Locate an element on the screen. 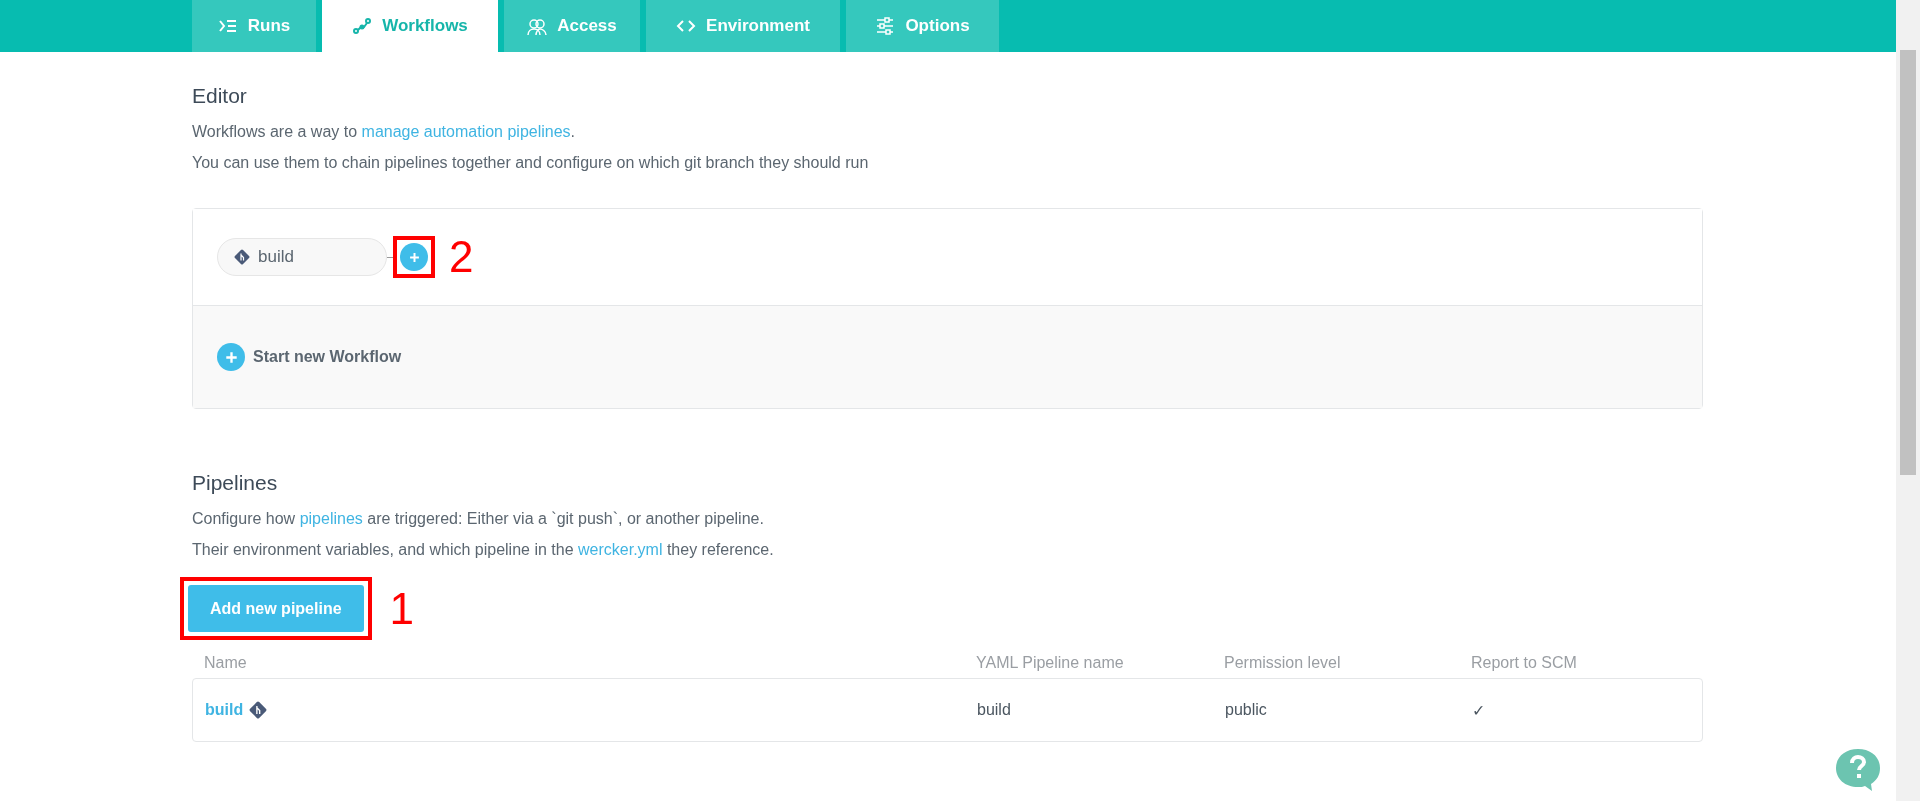  connector-line is located at coordinates (390, 257).